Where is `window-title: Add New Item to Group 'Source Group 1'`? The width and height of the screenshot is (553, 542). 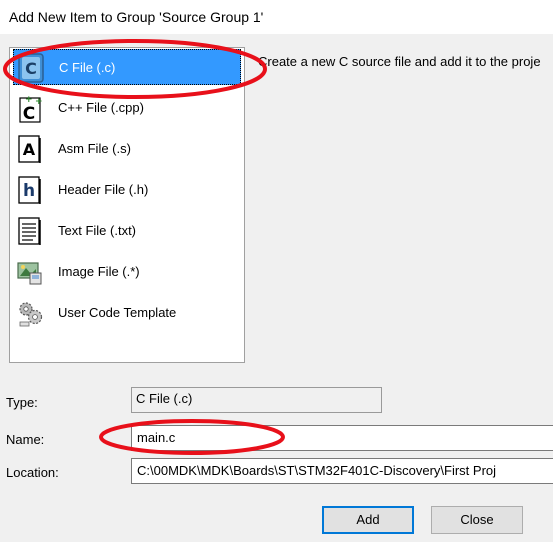 window-title: Add New Item to Group 'Source Group 1' is located at coordinates (136, 17).